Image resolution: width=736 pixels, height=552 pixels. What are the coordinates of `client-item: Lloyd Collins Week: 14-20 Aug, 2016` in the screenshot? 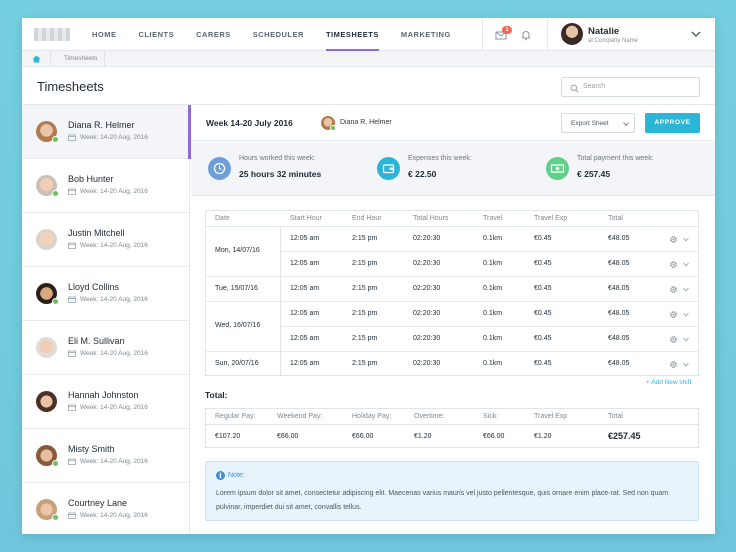 It's located at (106, 294).